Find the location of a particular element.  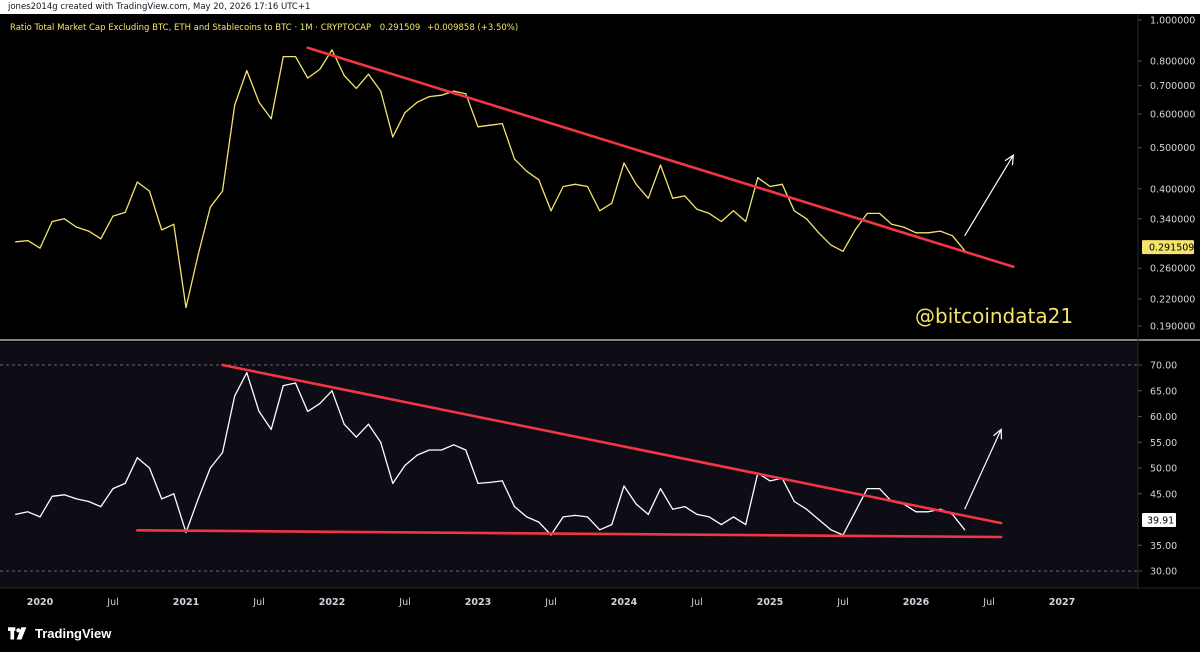

time-axis-label: 2025 is located at coordinates (770, 602).